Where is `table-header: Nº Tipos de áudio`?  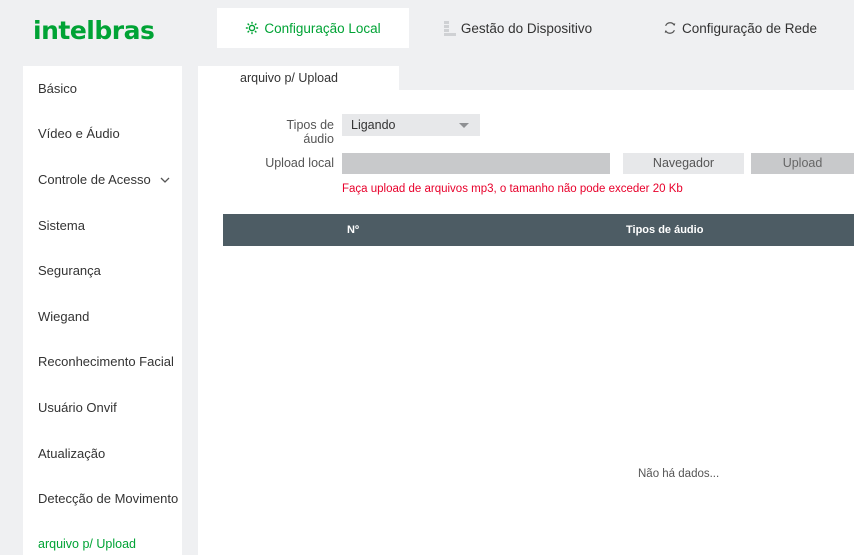 table-header: Nº Tipos de áudio is located at coordinates (538, 230).